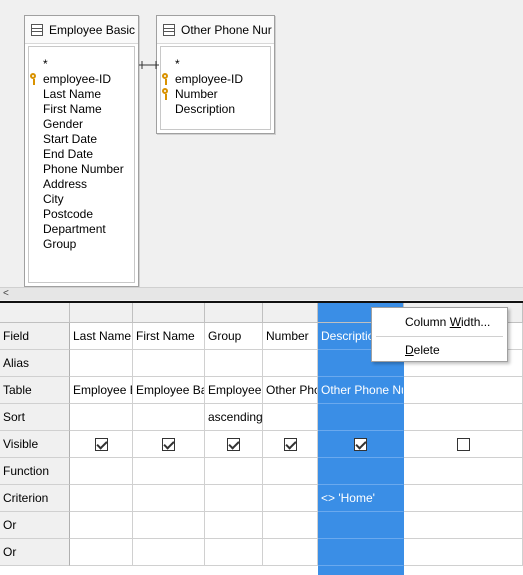 The height and width of the screenshot is (575, 523). Describe the element at coordinates (290, 390) in the screenshot. I see `grid-cell-table: Other Phc` at that location.